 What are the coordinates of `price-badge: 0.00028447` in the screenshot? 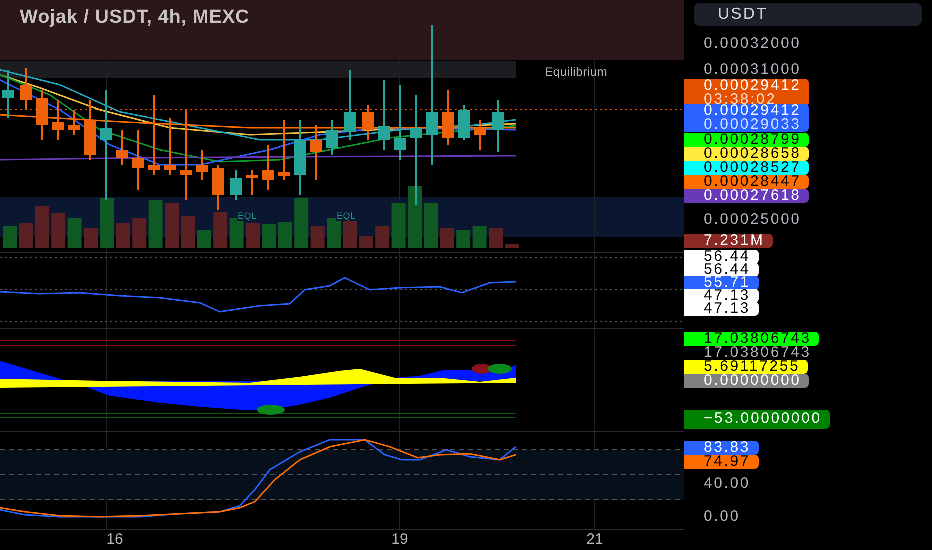 It's located at (747, 182).